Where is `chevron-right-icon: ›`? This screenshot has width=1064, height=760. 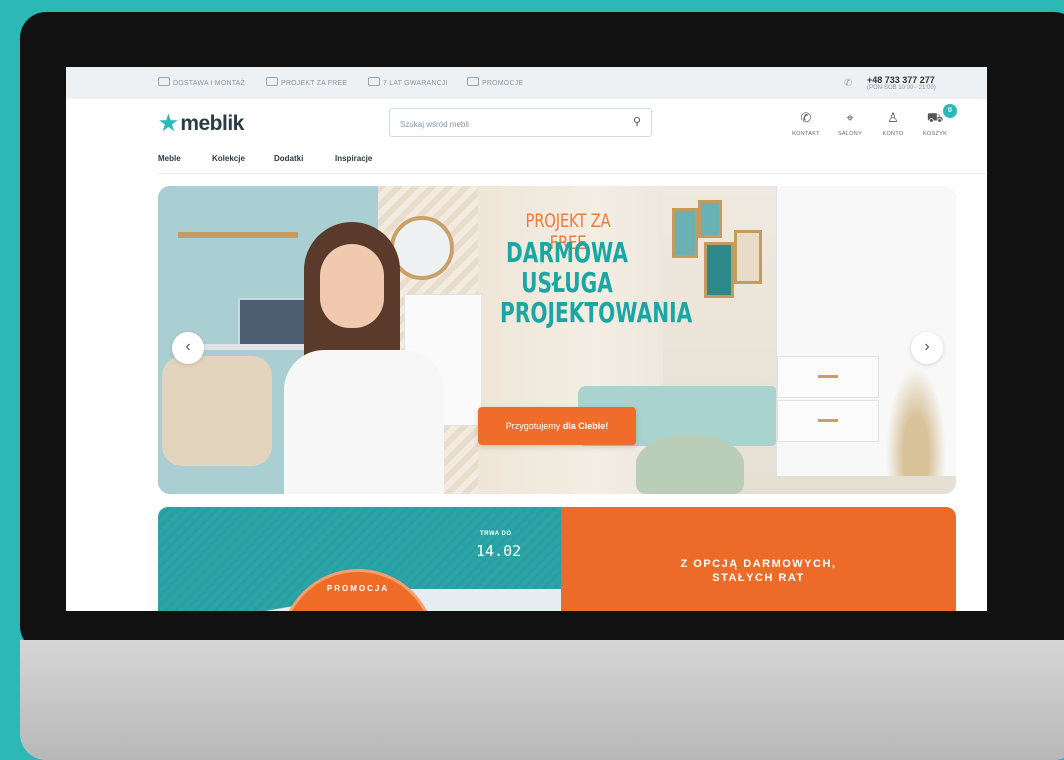
chevron-right-icon: › is located at coordinates (927, 346).